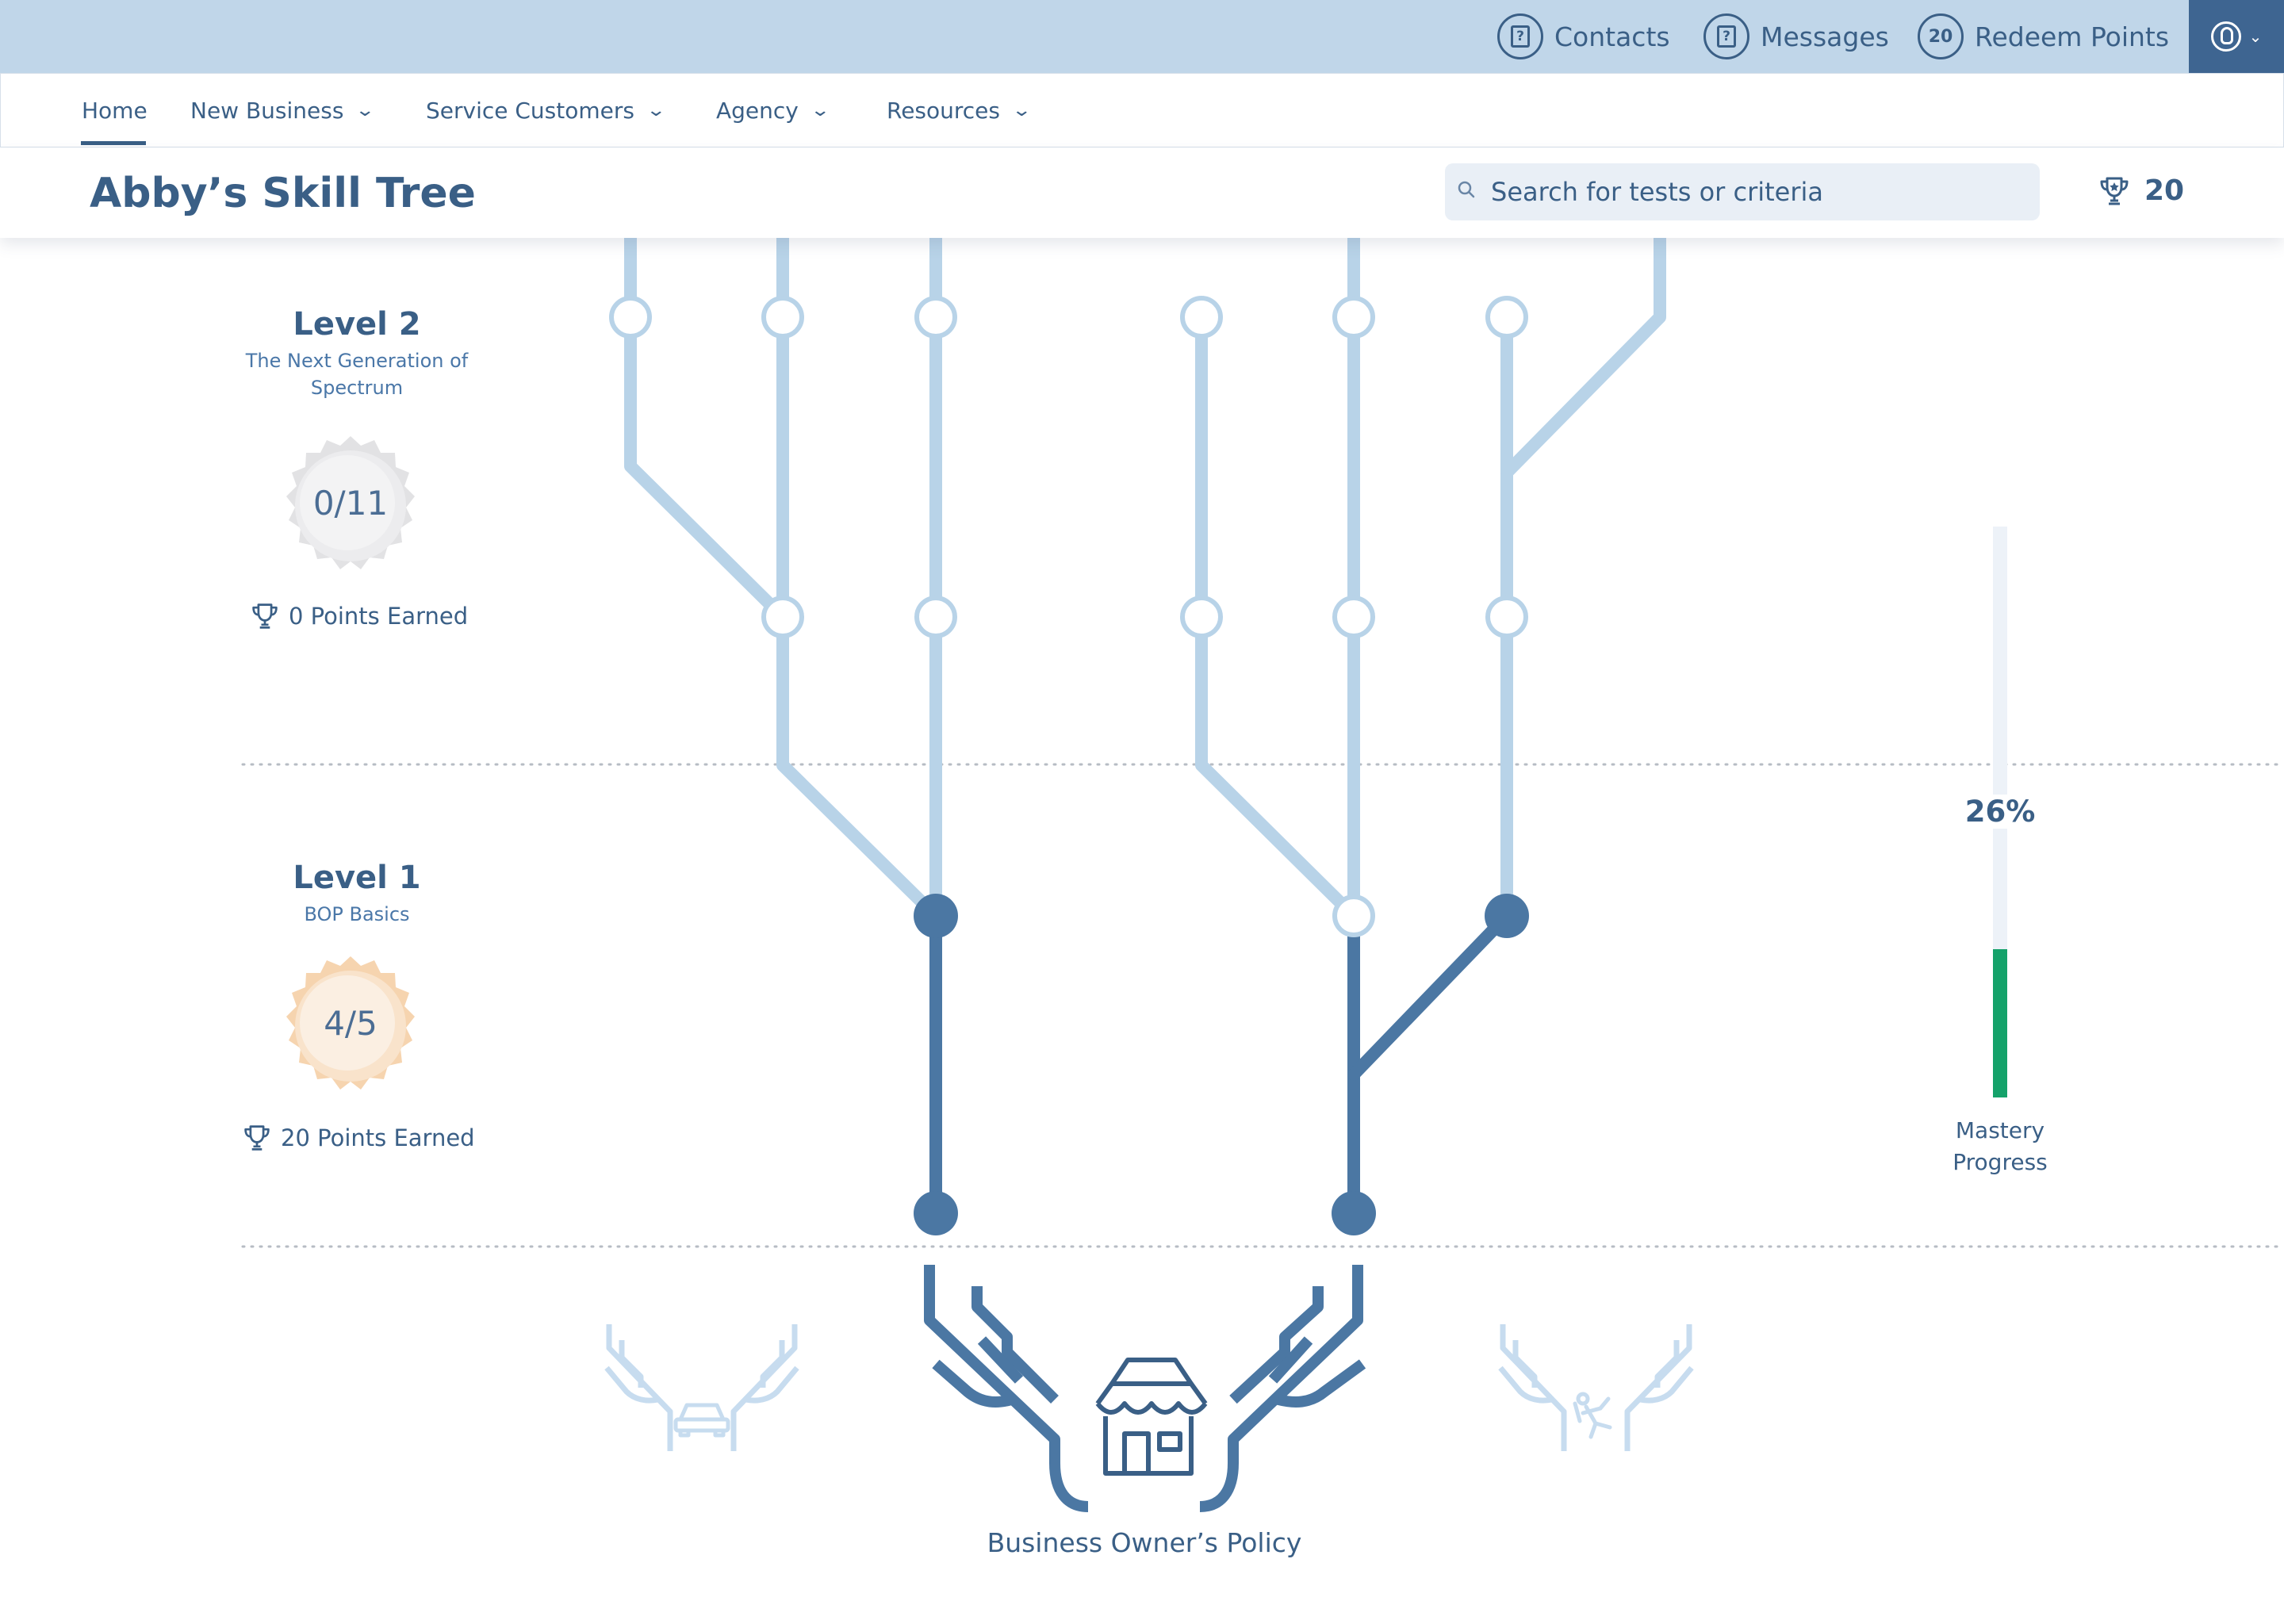  I want to click on shop-icon, so click(1151, 1417).